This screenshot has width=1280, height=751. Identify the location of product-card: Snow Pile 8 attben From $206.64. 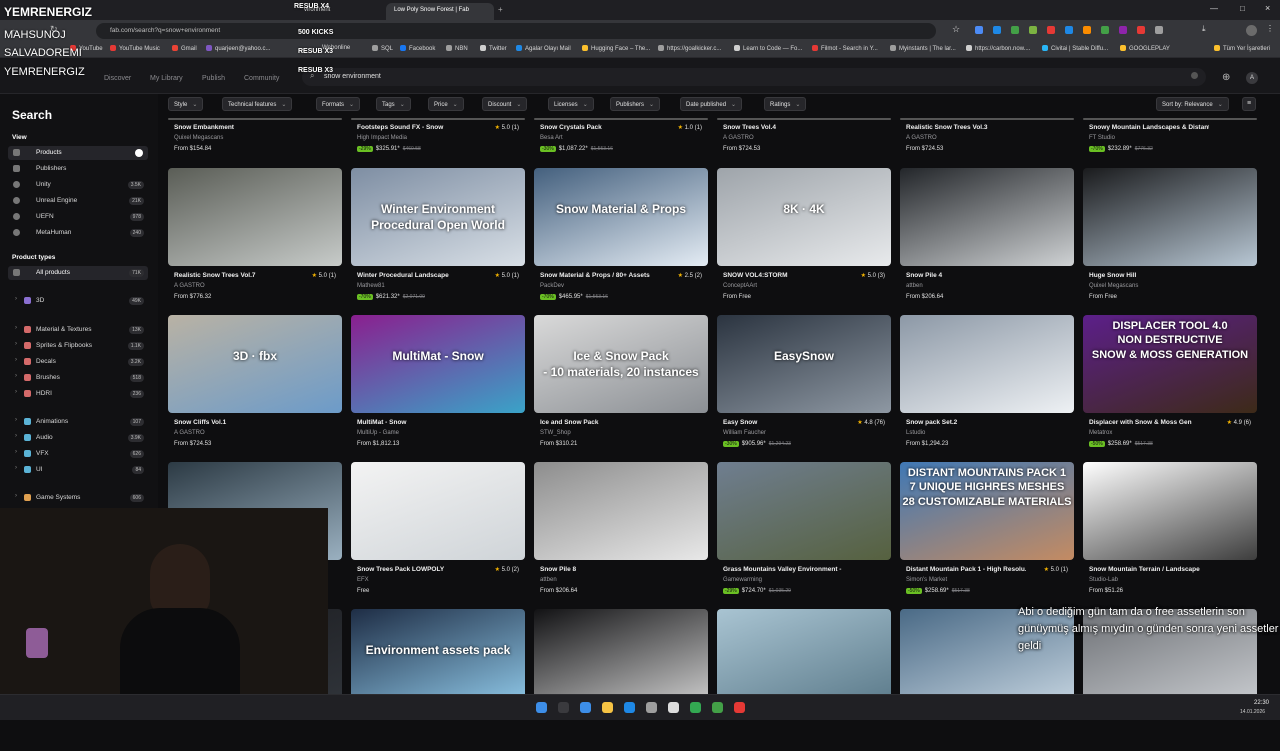
(621, 533).